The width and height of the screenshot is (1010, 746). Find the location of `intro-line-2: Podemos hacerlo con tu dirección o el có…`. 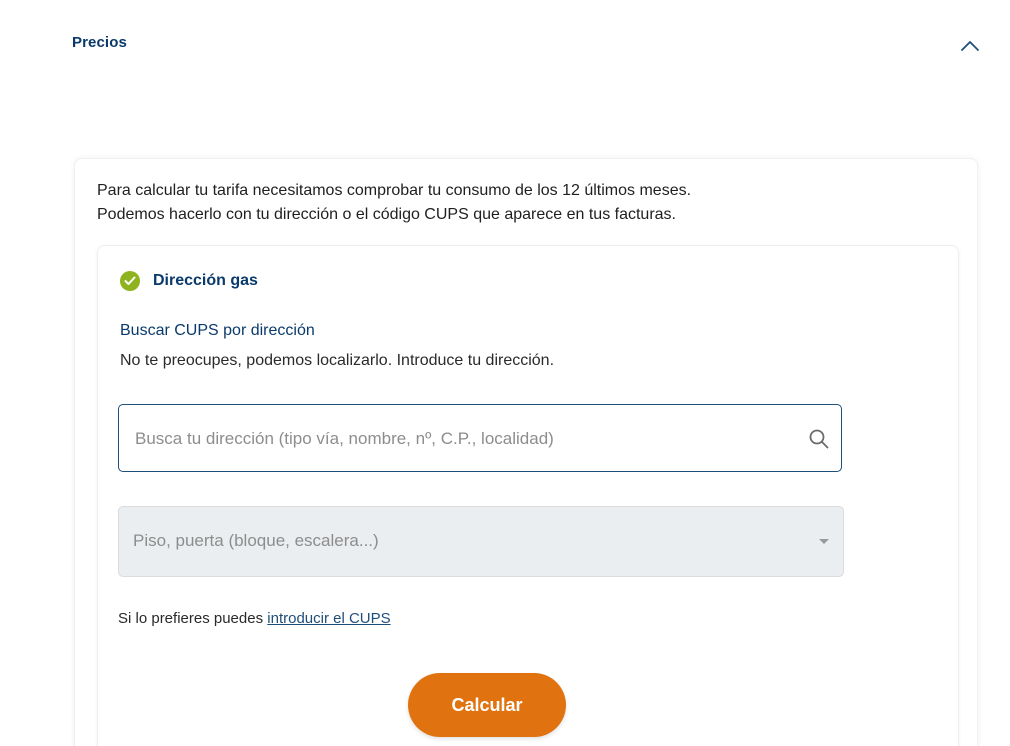

intro-line-2: Podemos hacerlo con tu dirección o el có… is located at coordinates (386, 214).